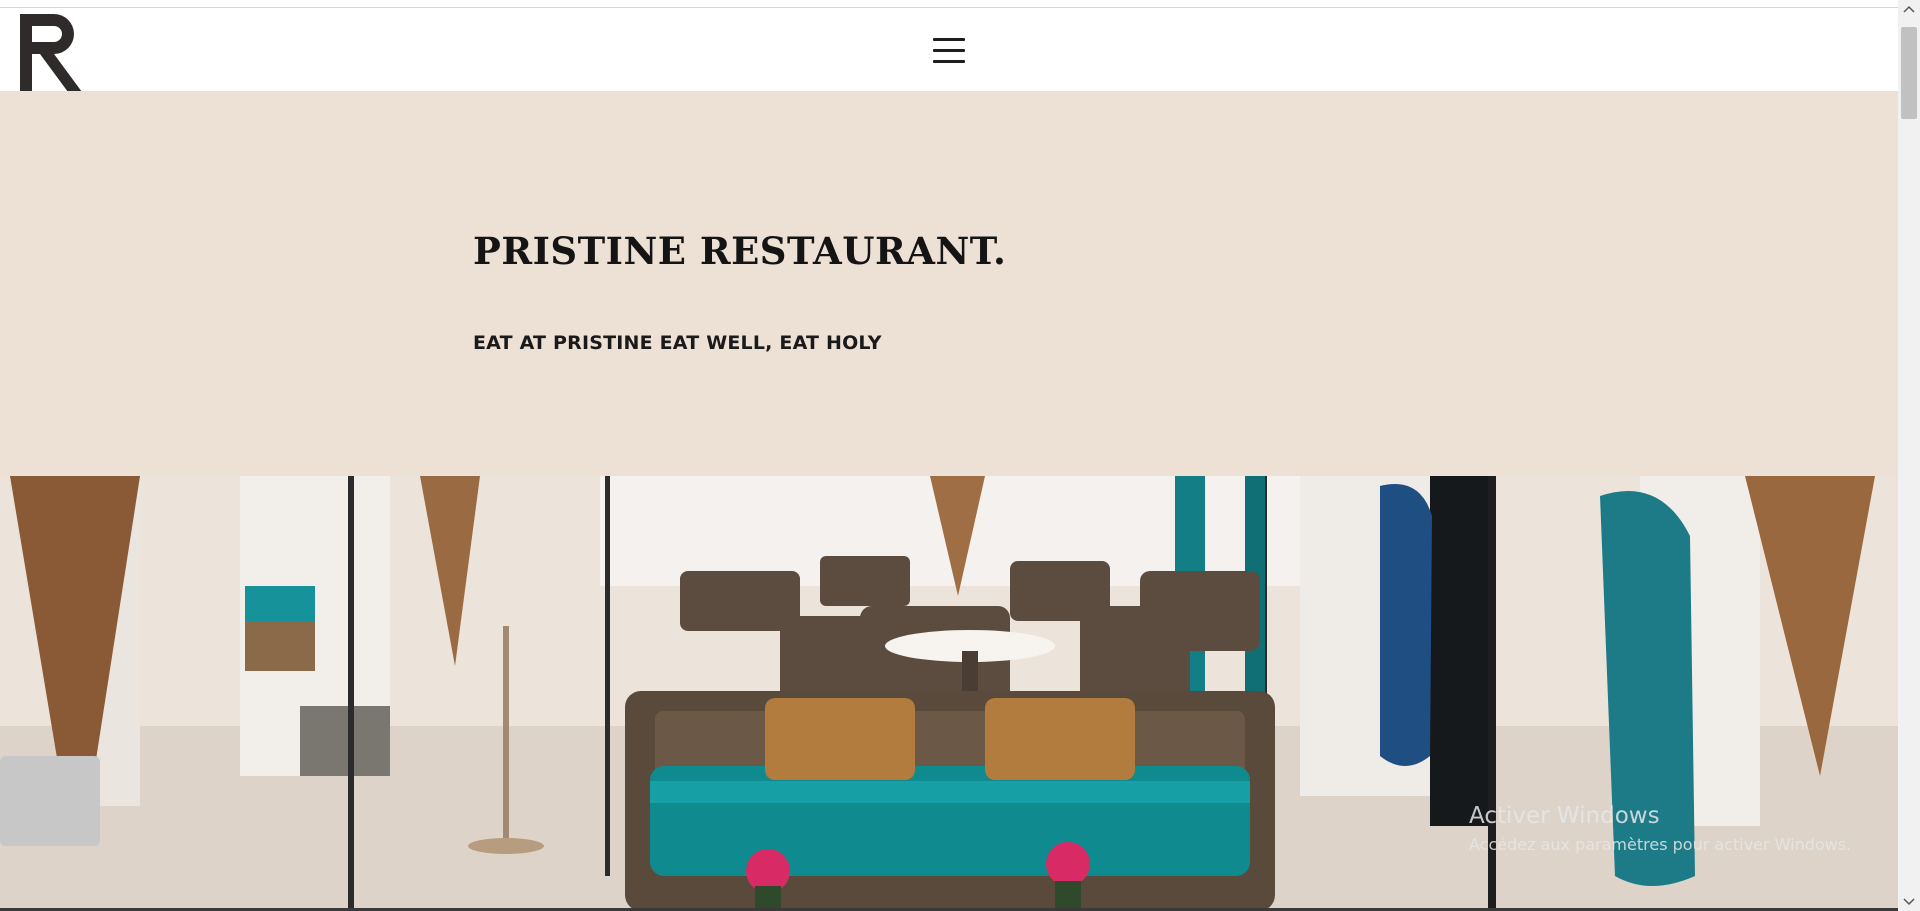  What do you see at coordinates (1909, 73) in the screenshot?
I see `scrollbar-thumb` at bounding box center [1909, 73].